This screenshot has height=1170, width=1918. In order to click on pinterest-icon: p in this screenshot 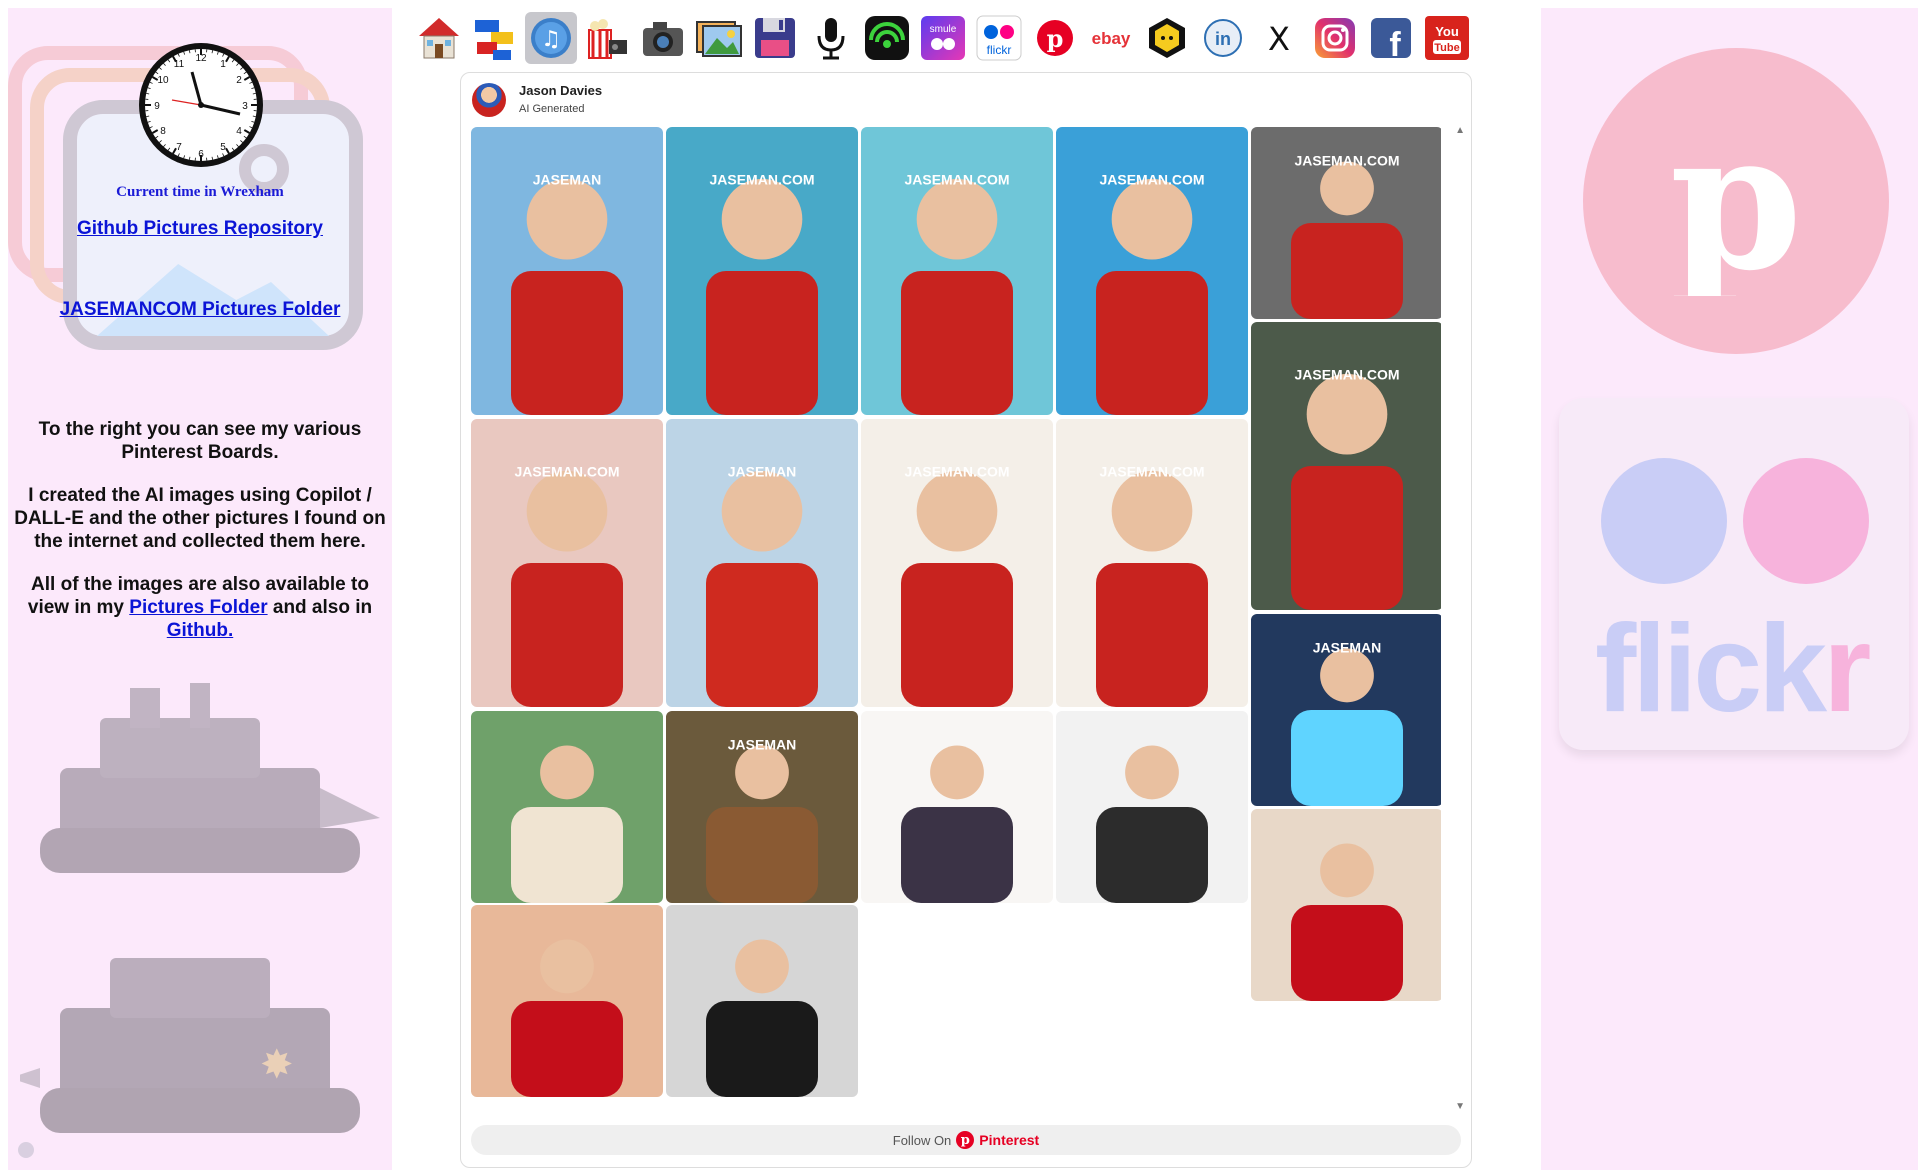, I will do `click(1055, 38)`.